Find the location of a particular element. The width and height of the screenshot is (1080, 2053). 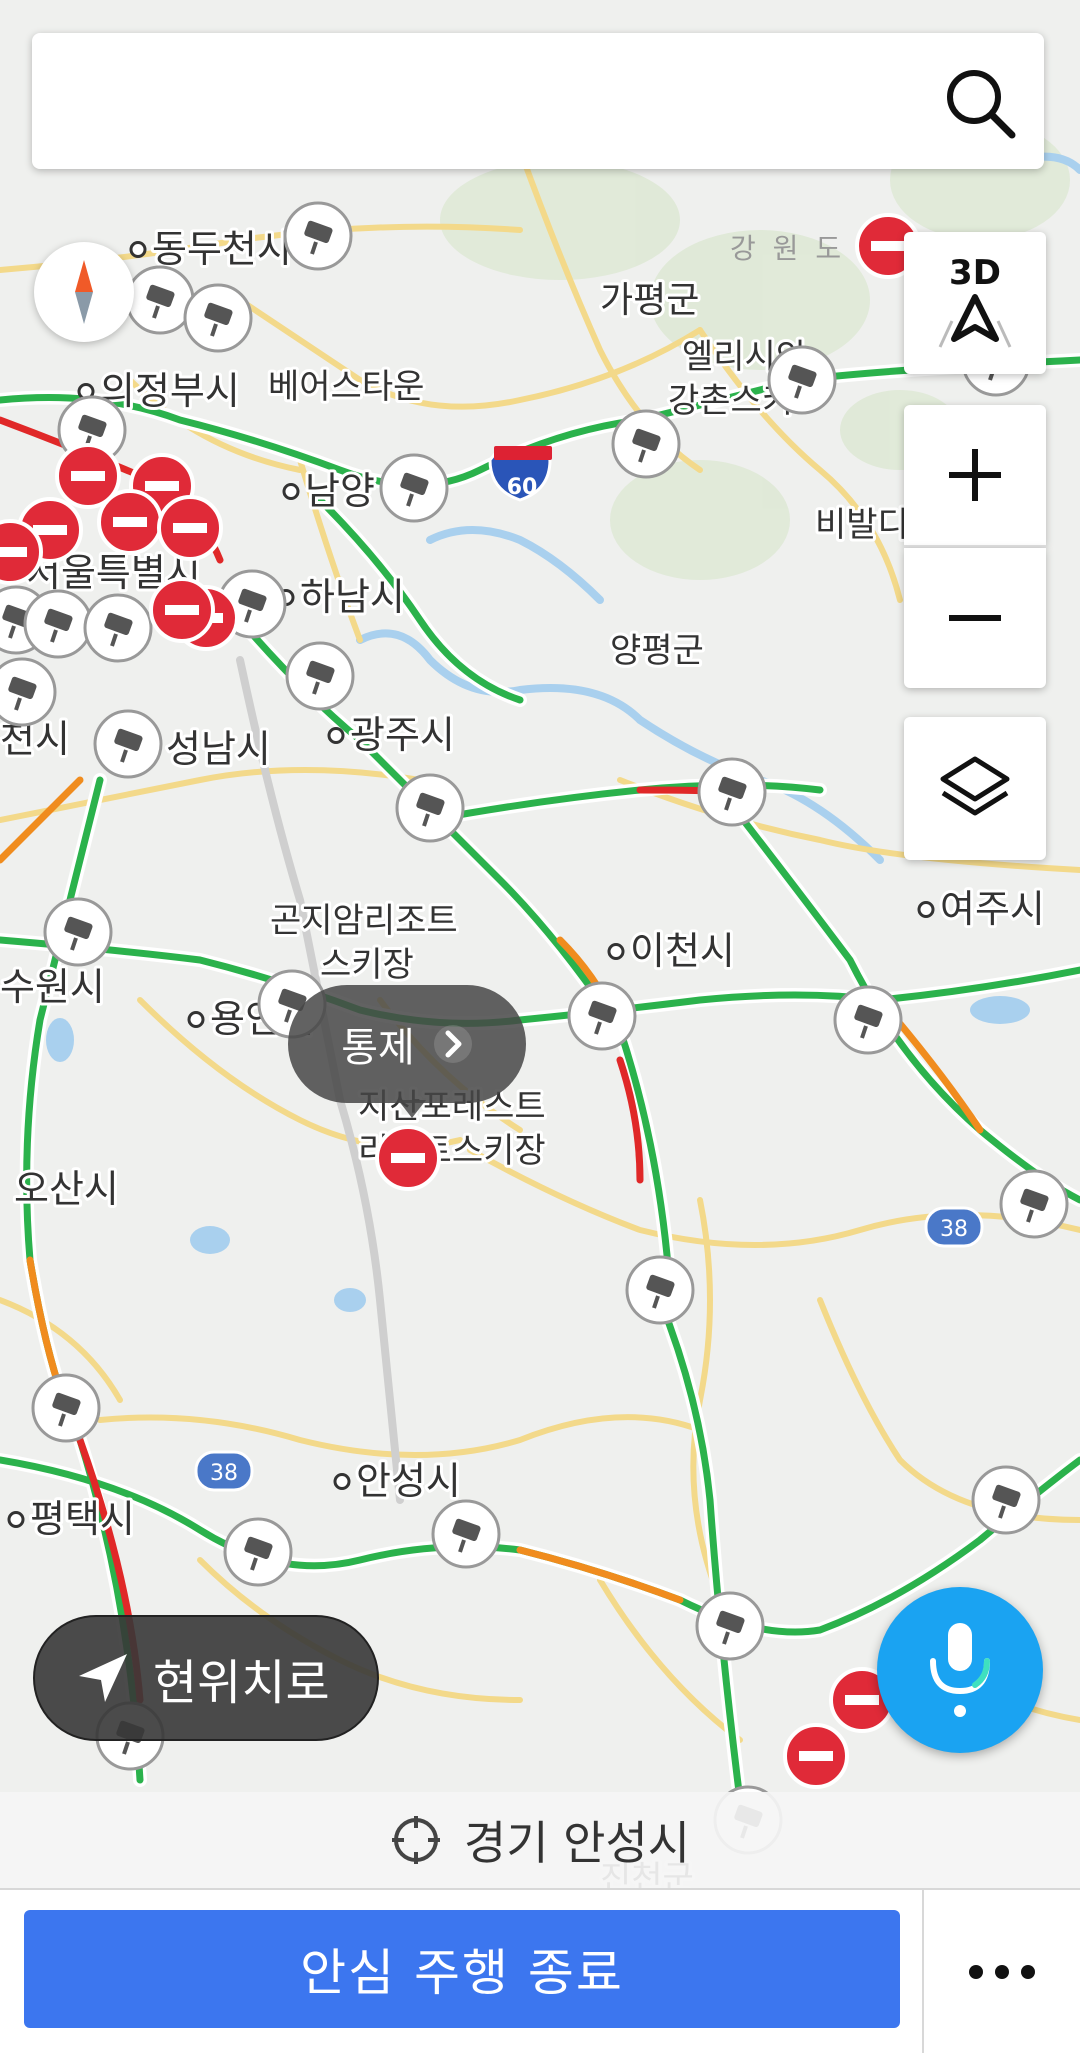

bottom-bar: 안심 주행 종료 is located at coordinates (540, 1970).